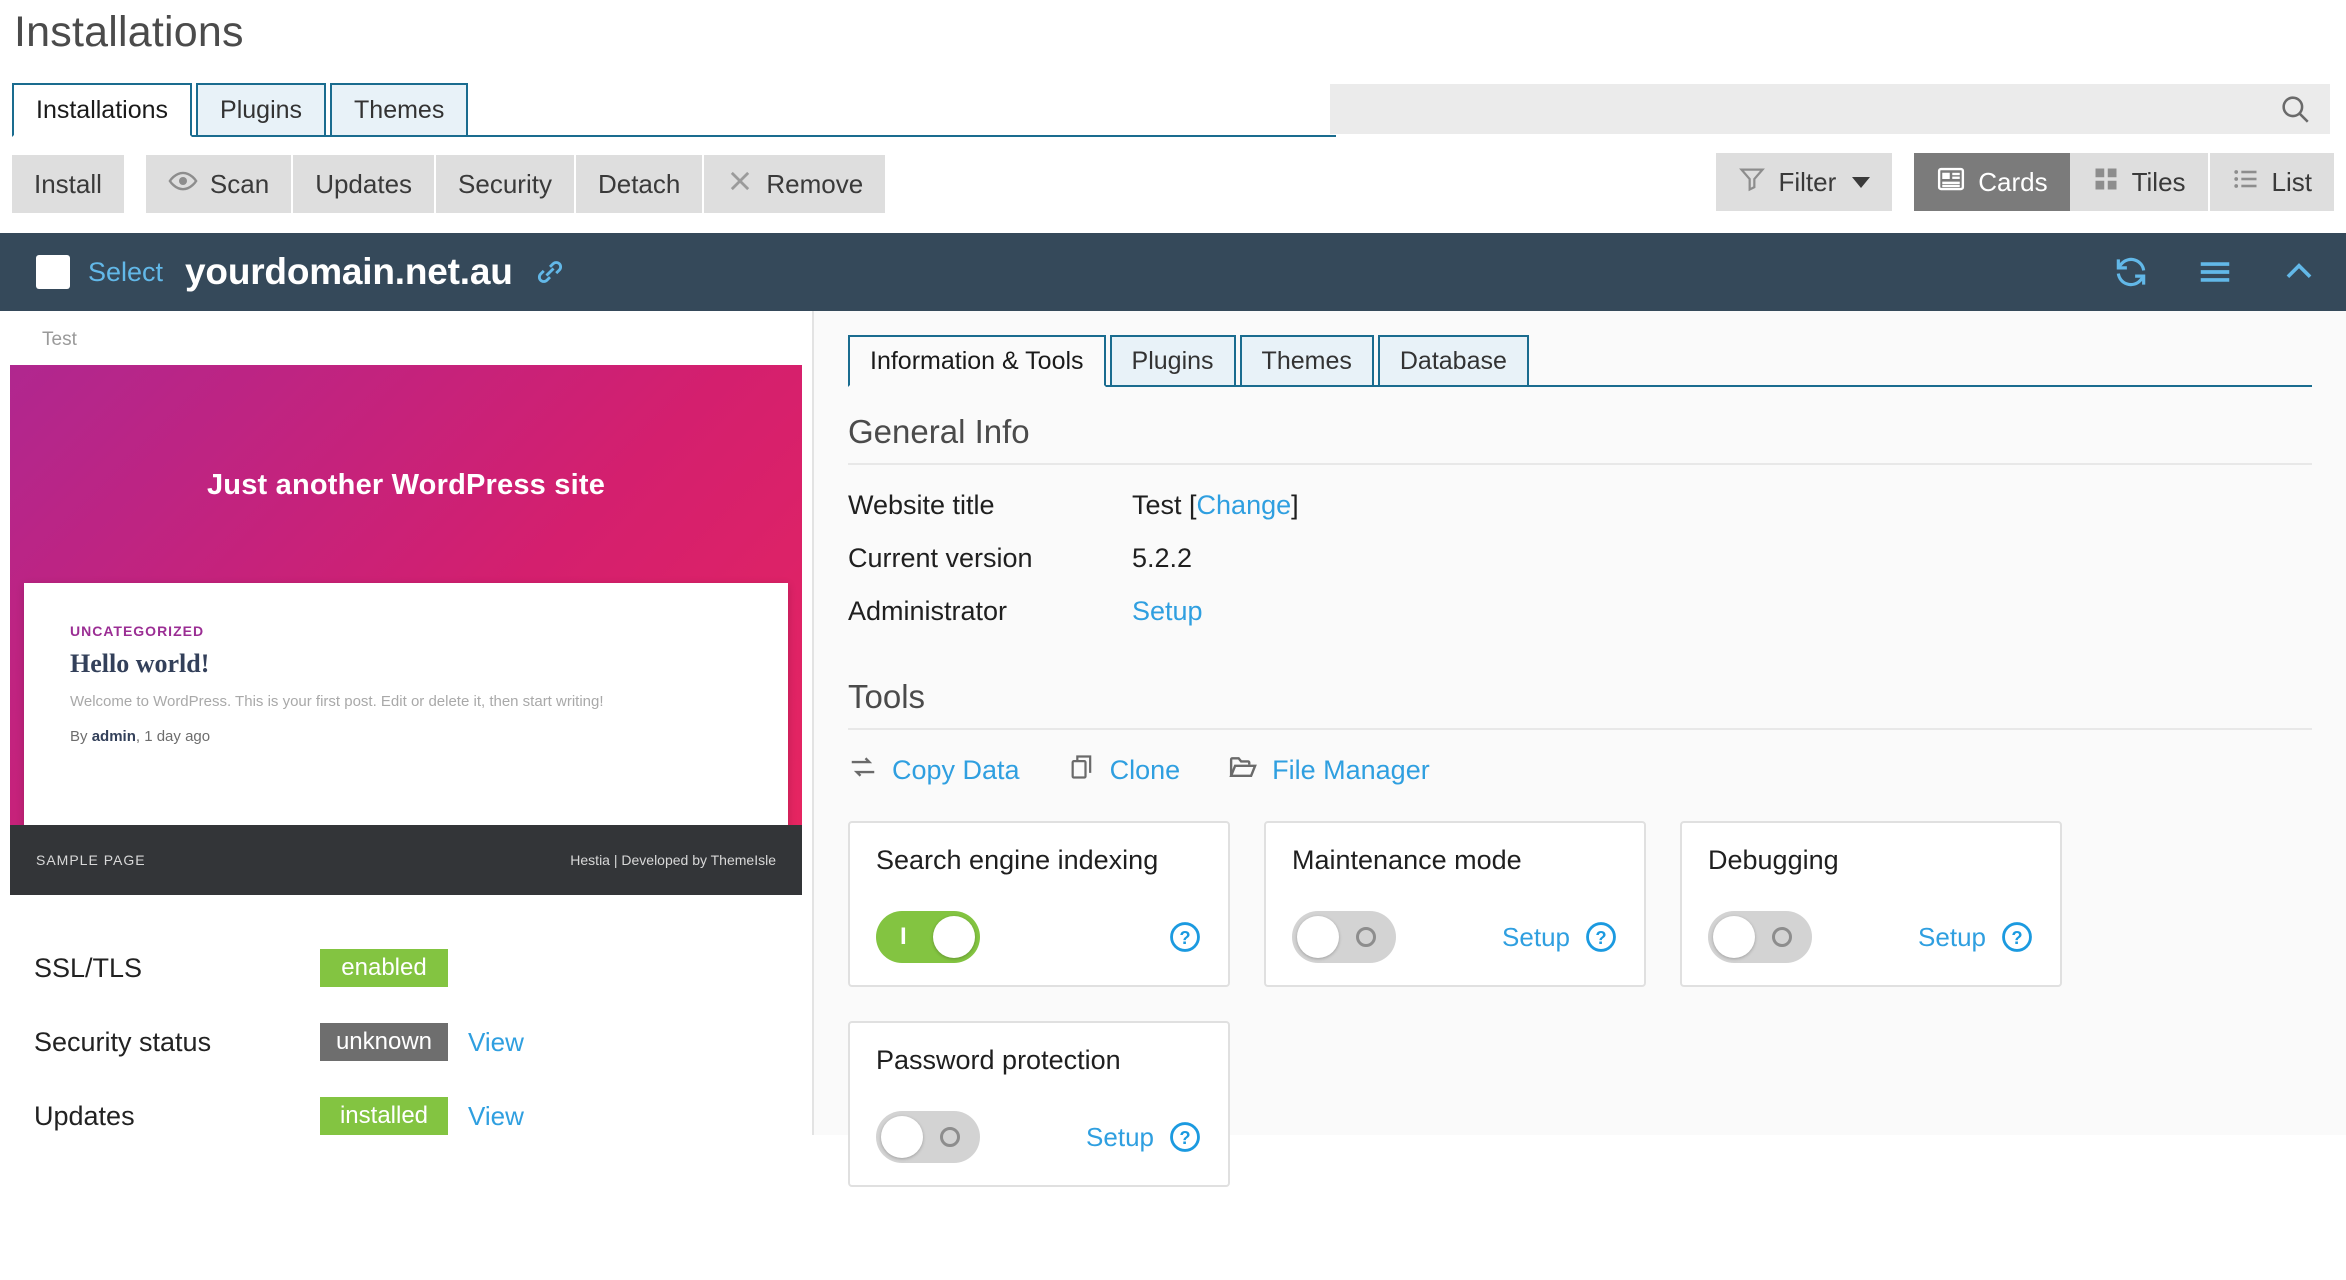  I want to click on updates-label: Updates, so click(364, 183).